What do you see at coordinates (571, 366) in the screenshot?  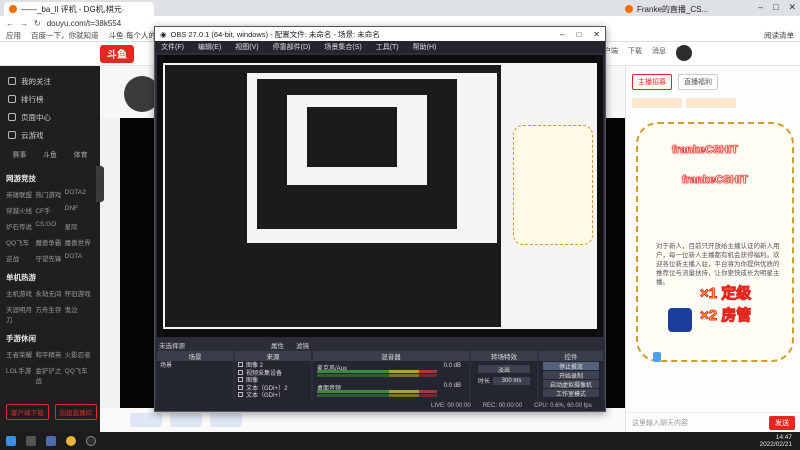 I see `stop-streaming-button: 停止推流` at bounding box center [571, 366].